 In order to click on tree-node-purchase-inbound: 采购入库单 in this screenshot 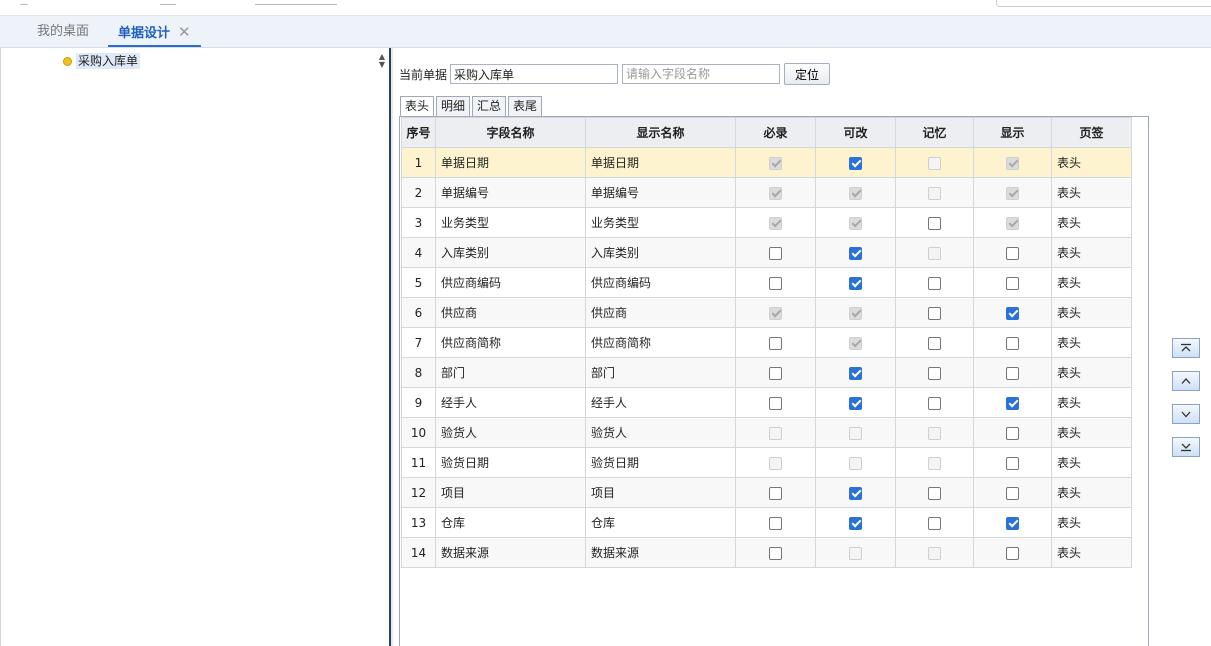, I will do `click(102, 61)`.